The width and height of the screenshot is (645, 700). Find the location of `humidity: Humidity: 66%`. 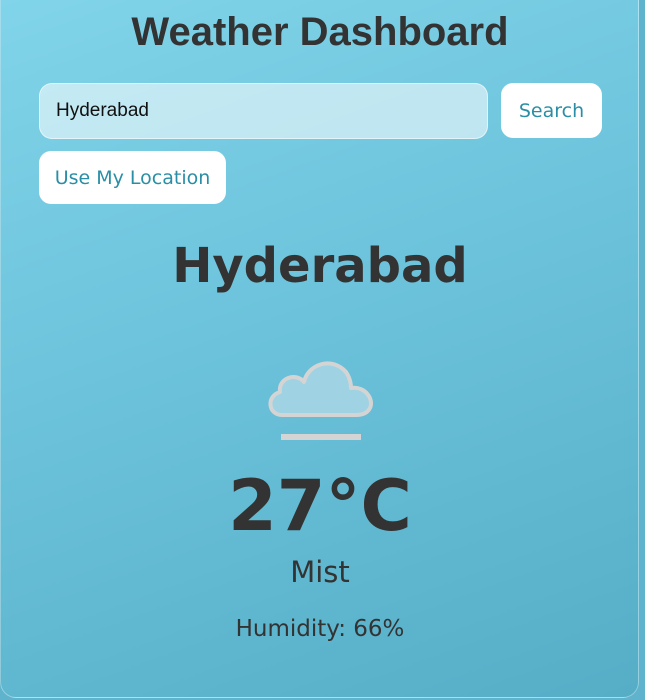

humidity: Humidity: 66% is located at coordinates (320, 629).